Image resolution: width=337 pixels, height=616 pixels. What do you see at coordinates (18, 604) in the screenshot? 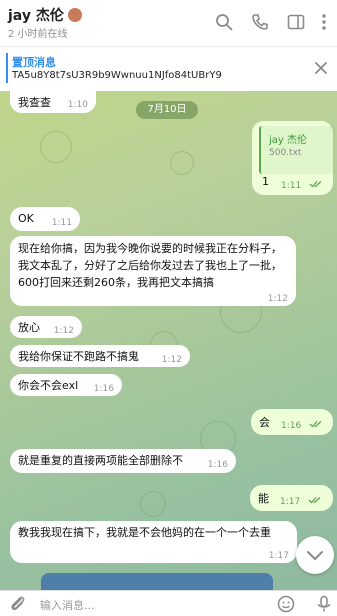
I see `attachment-icon` at bounding box center [18, 604].